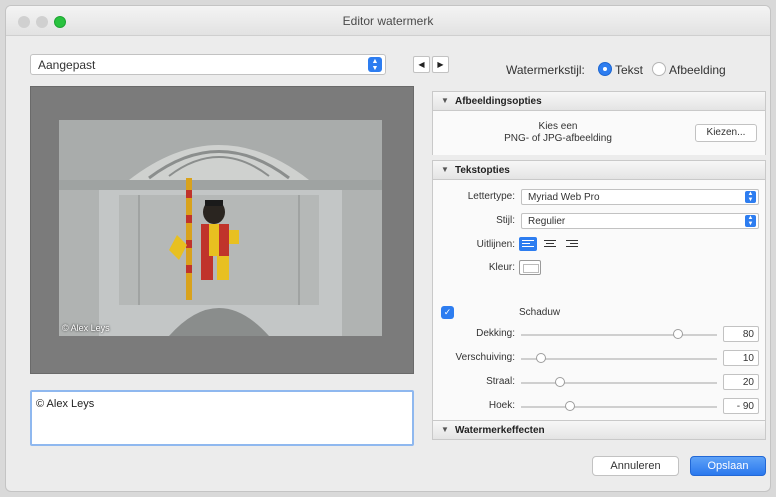  What do you see at coordinates (599, 430) in the screenshot?
I see `watermark-effects-header: ▼ Watermerkeffecten` at bounding box center [599, 430].